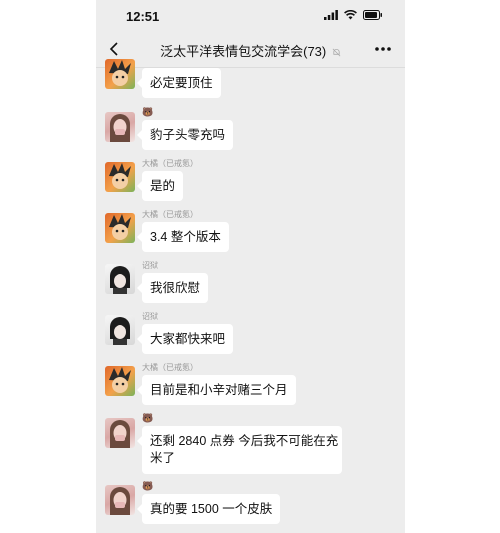  Describe the element at coordinates (163, 458) in the screenshot. I see `message-text-line: 米了` at that location.